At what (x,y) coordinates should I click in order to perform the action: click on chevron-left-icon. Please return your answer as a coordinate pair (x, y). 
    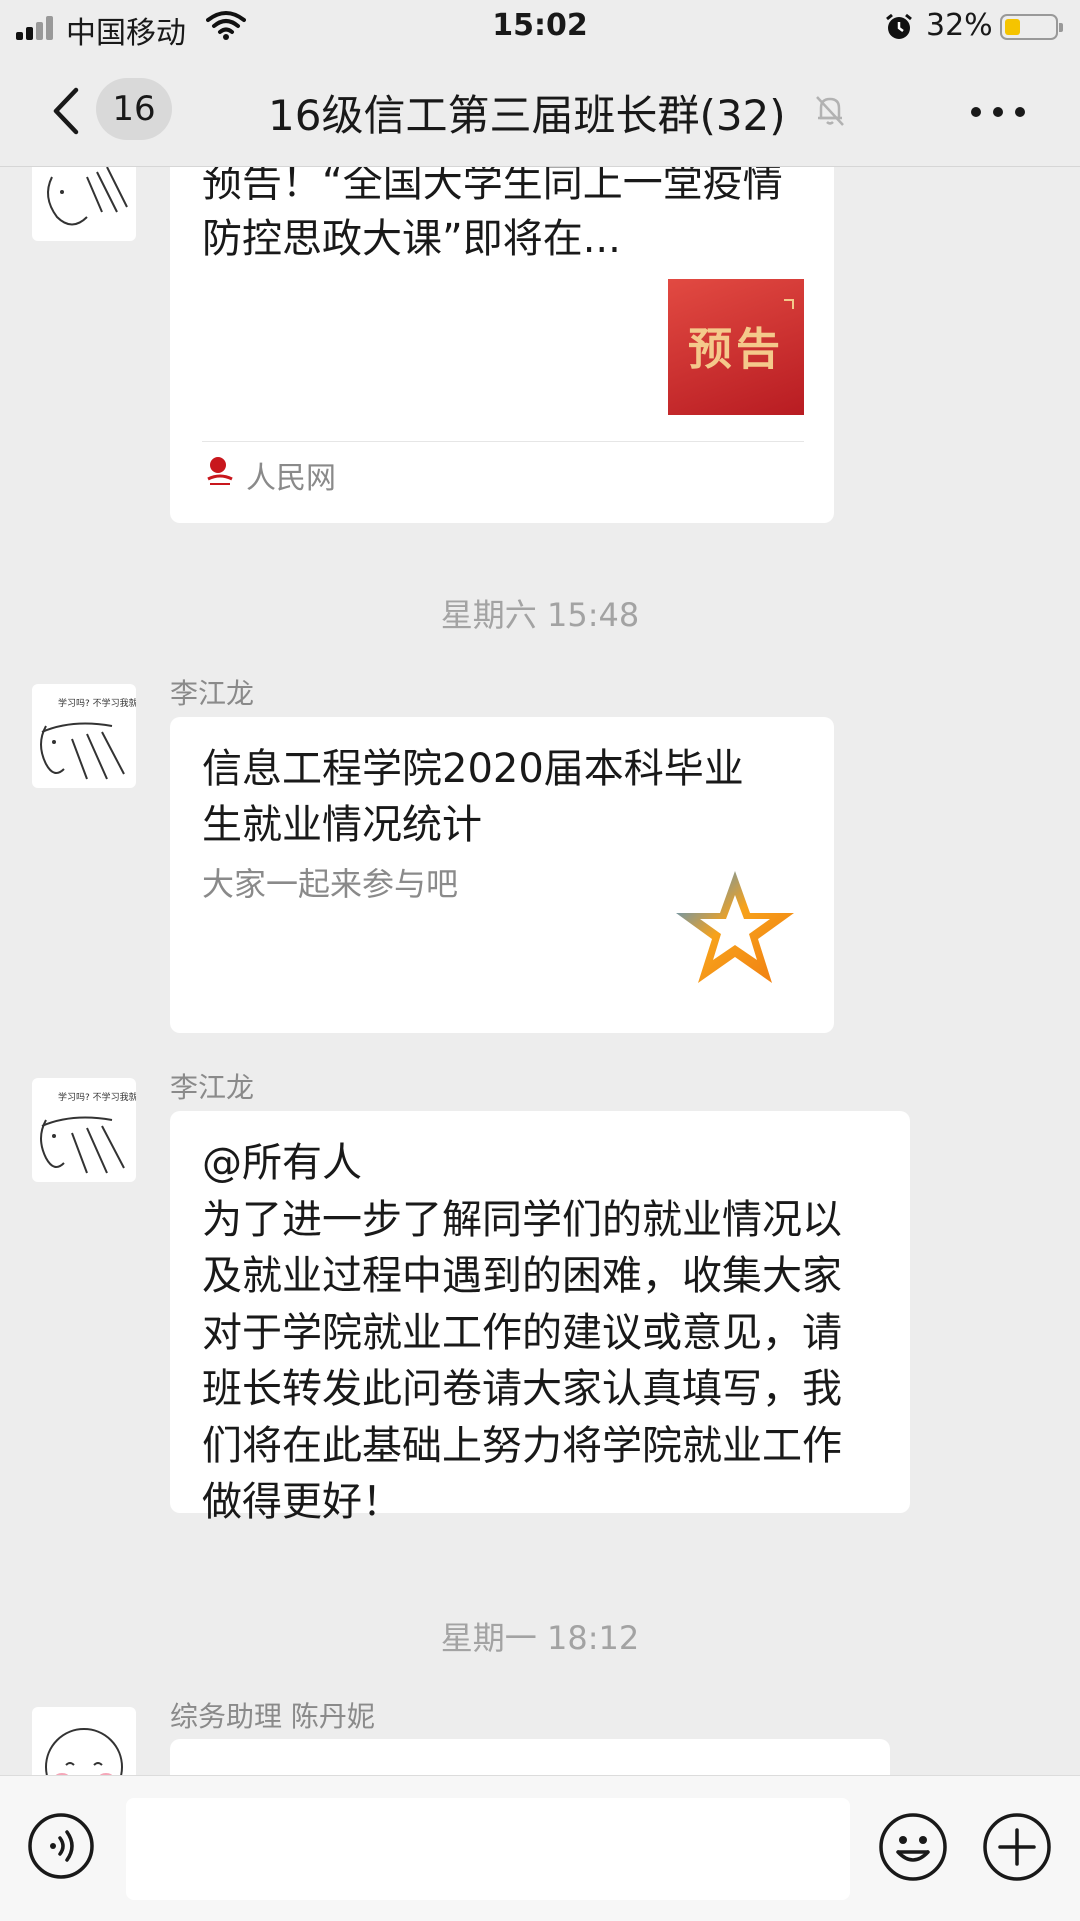
    Looking at the image, I should click on (66, 111).